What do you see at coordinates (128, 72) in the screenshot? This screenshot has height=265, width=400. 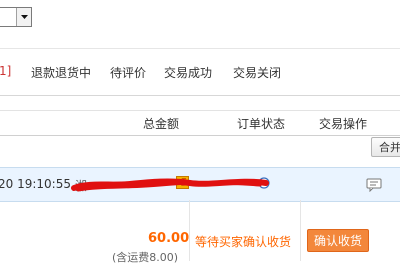 I see `tab-to-review: 待评价` at bounding box center [128, 72].